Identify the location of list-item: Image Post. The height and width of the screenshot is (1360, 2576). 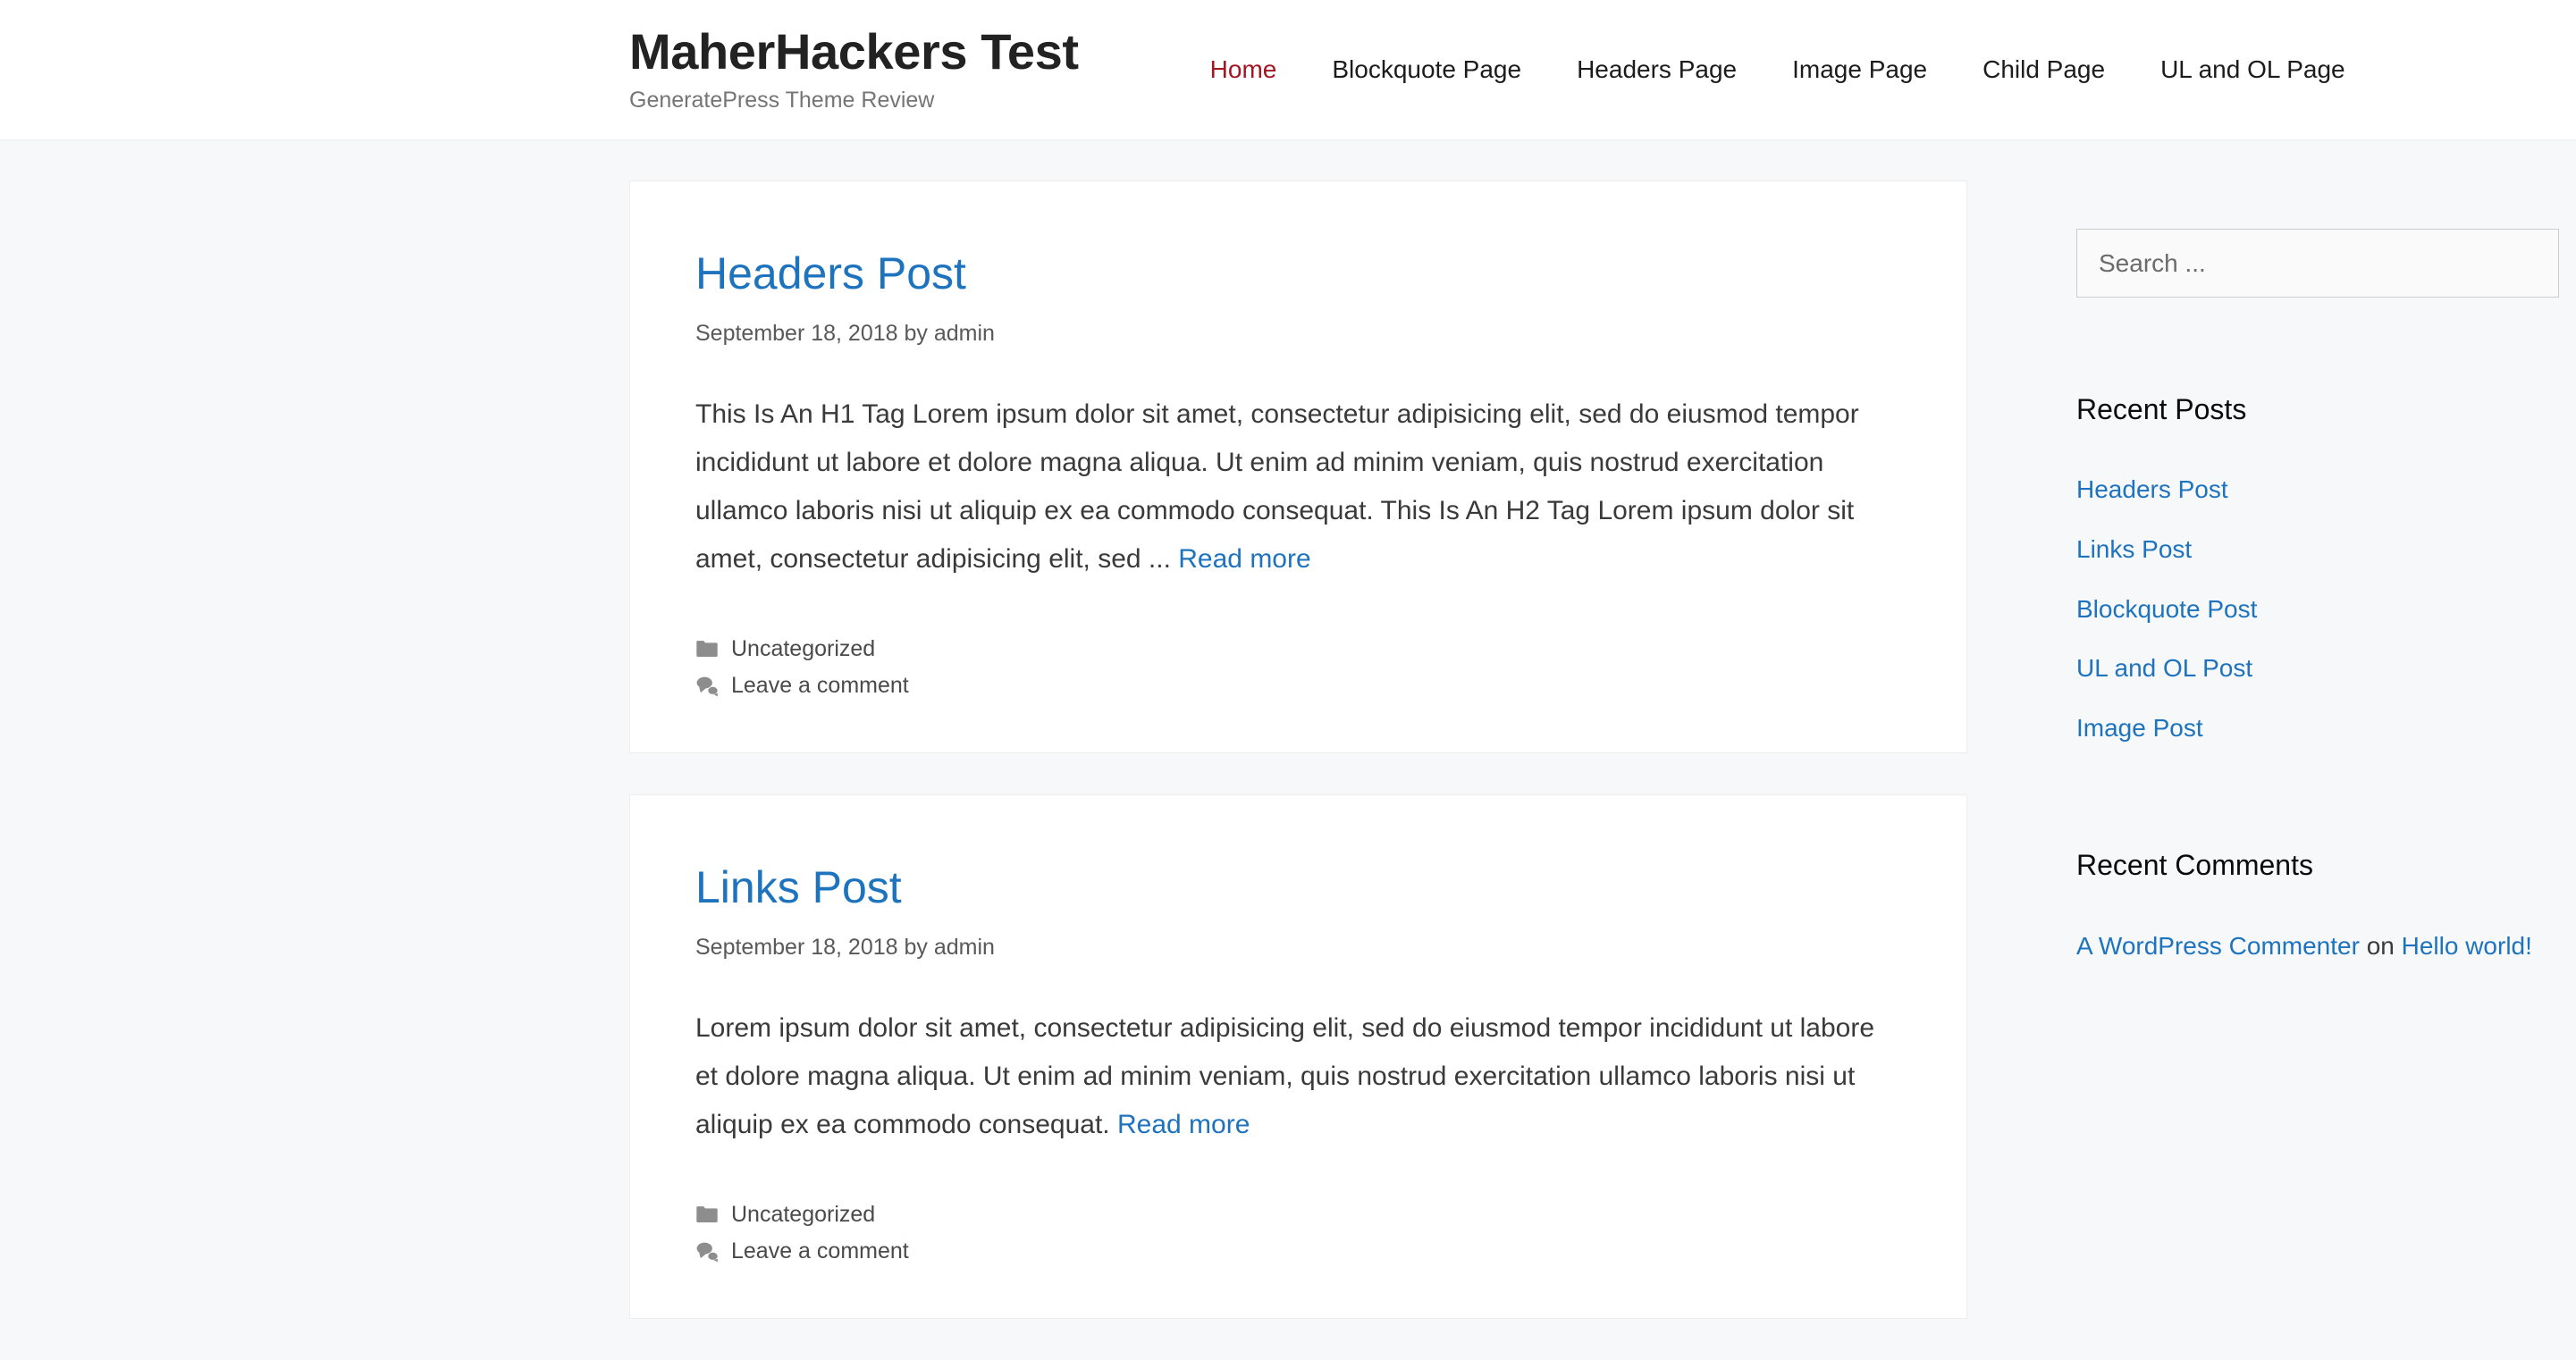
(2318, 728).